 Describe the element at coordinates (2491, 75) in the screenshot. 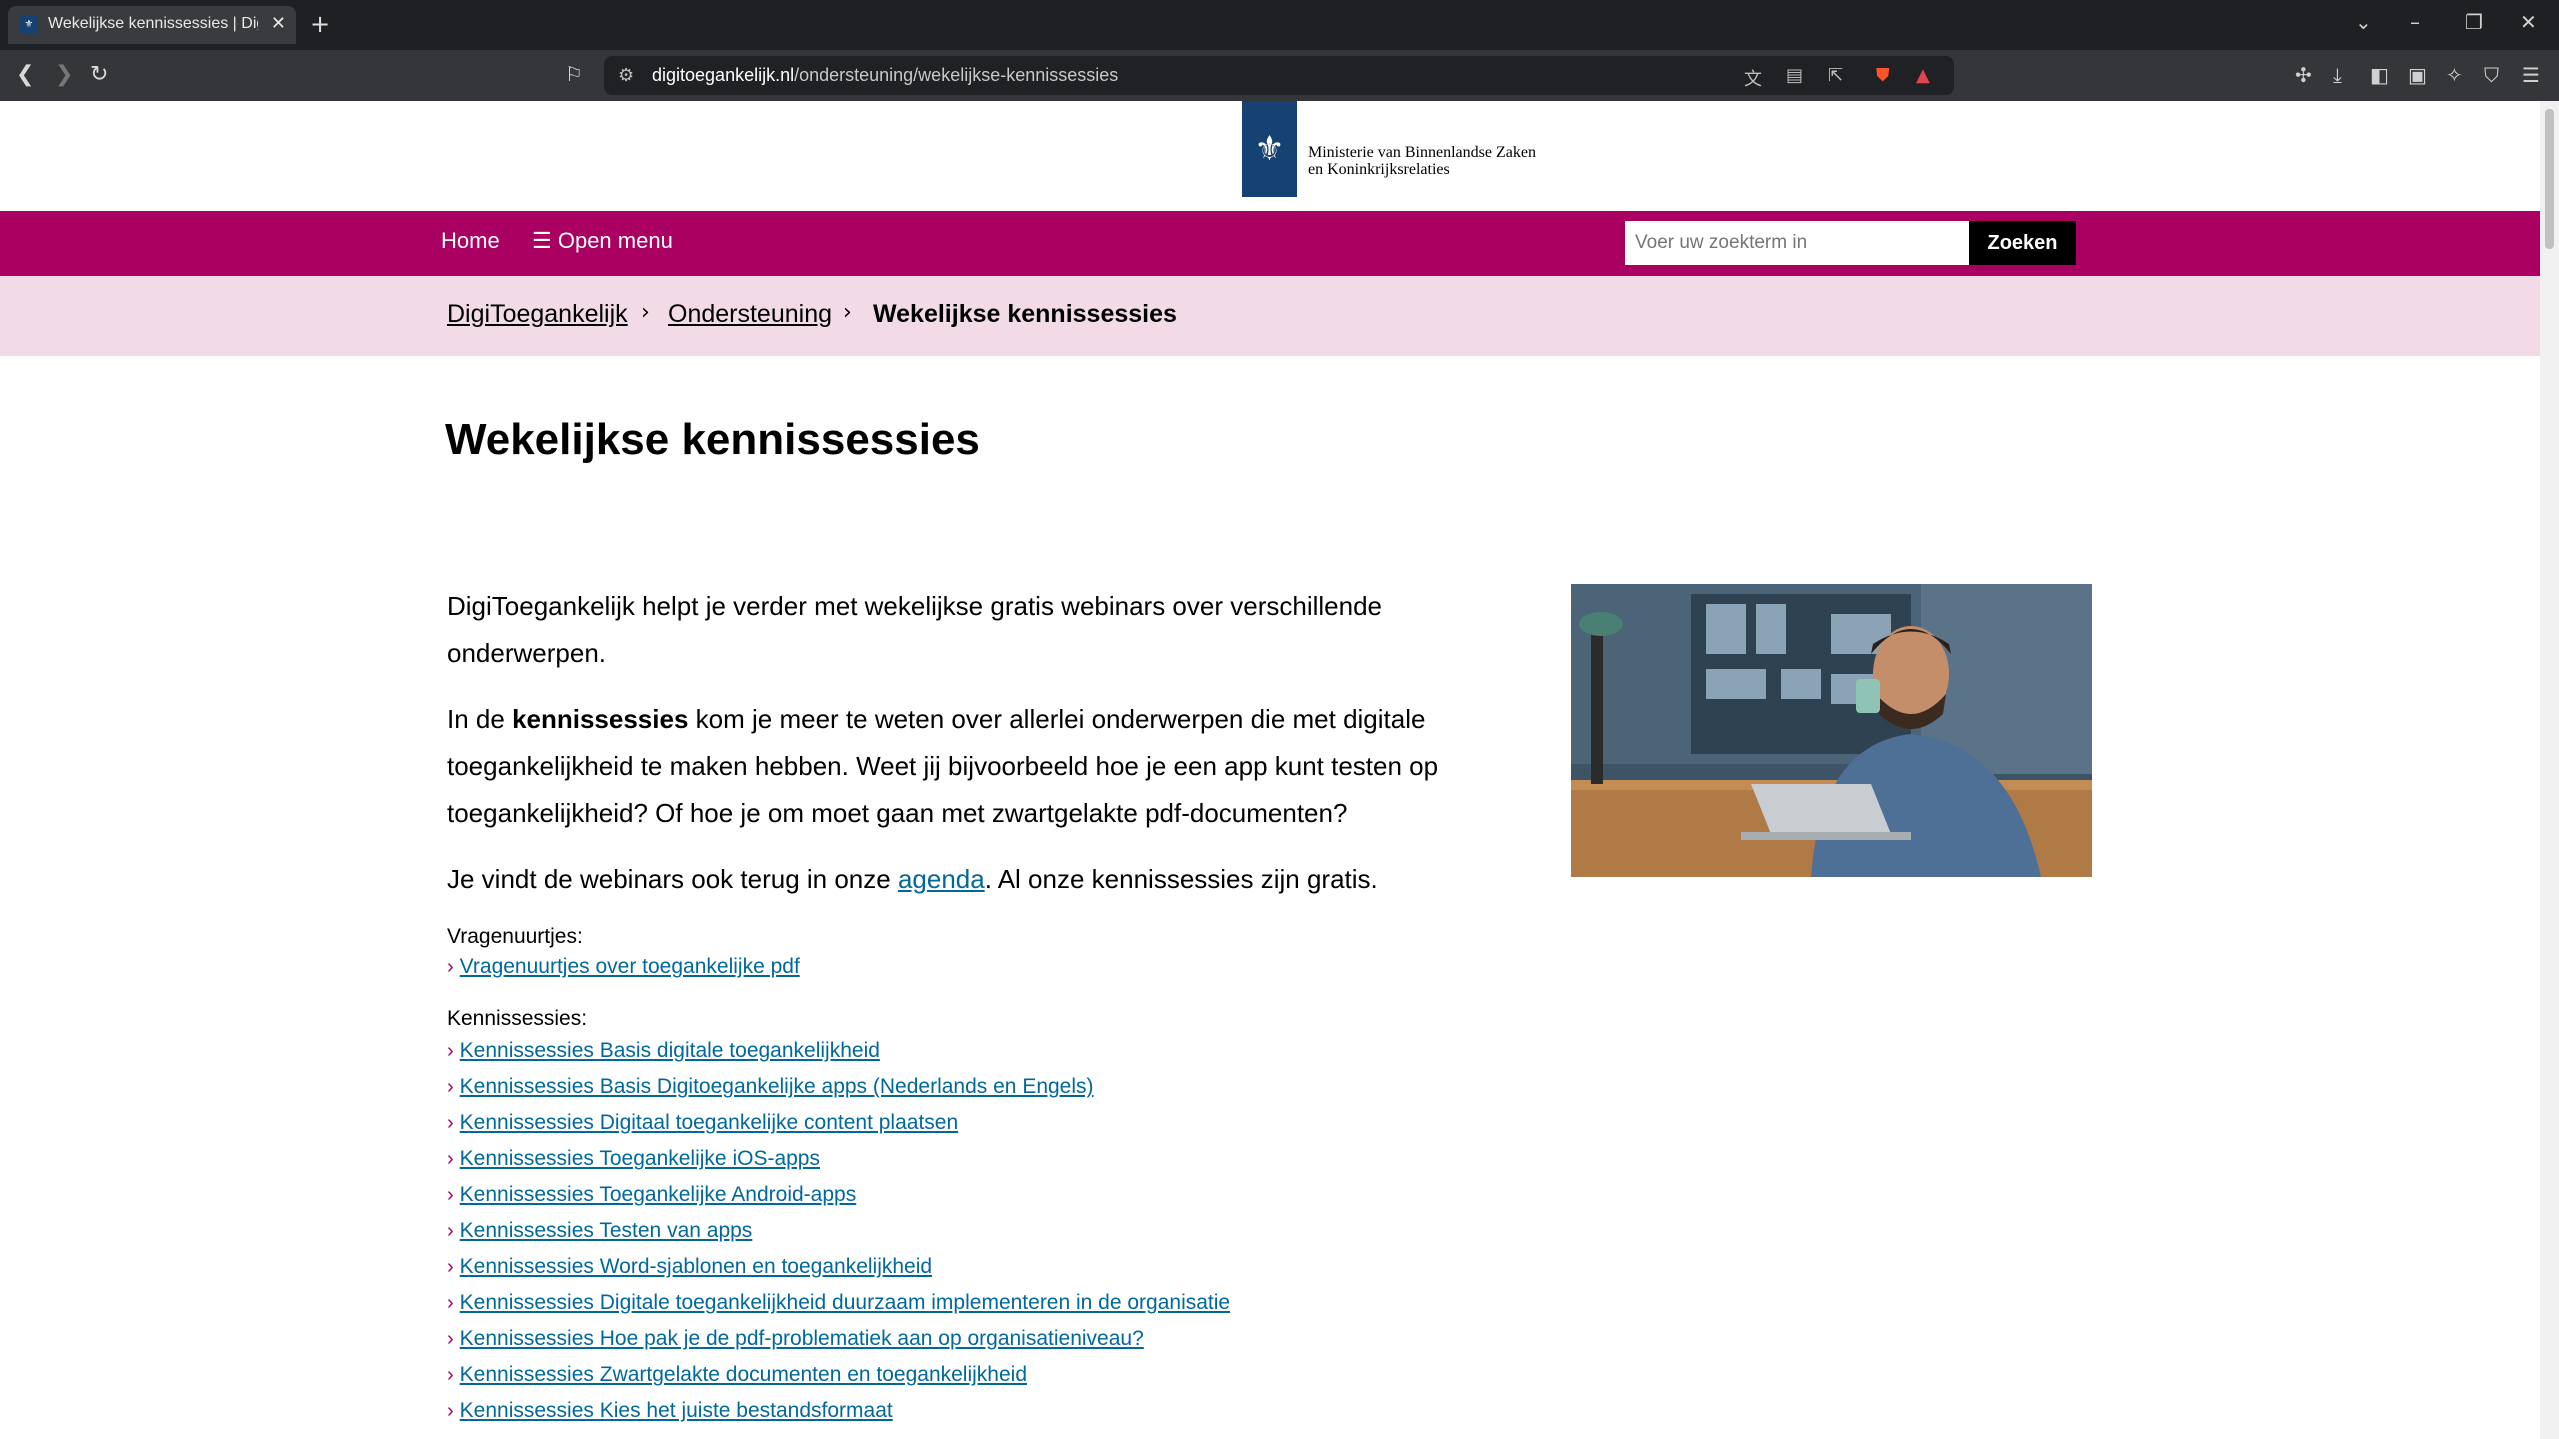

I see `vpn-icon: ⛉` at that location.